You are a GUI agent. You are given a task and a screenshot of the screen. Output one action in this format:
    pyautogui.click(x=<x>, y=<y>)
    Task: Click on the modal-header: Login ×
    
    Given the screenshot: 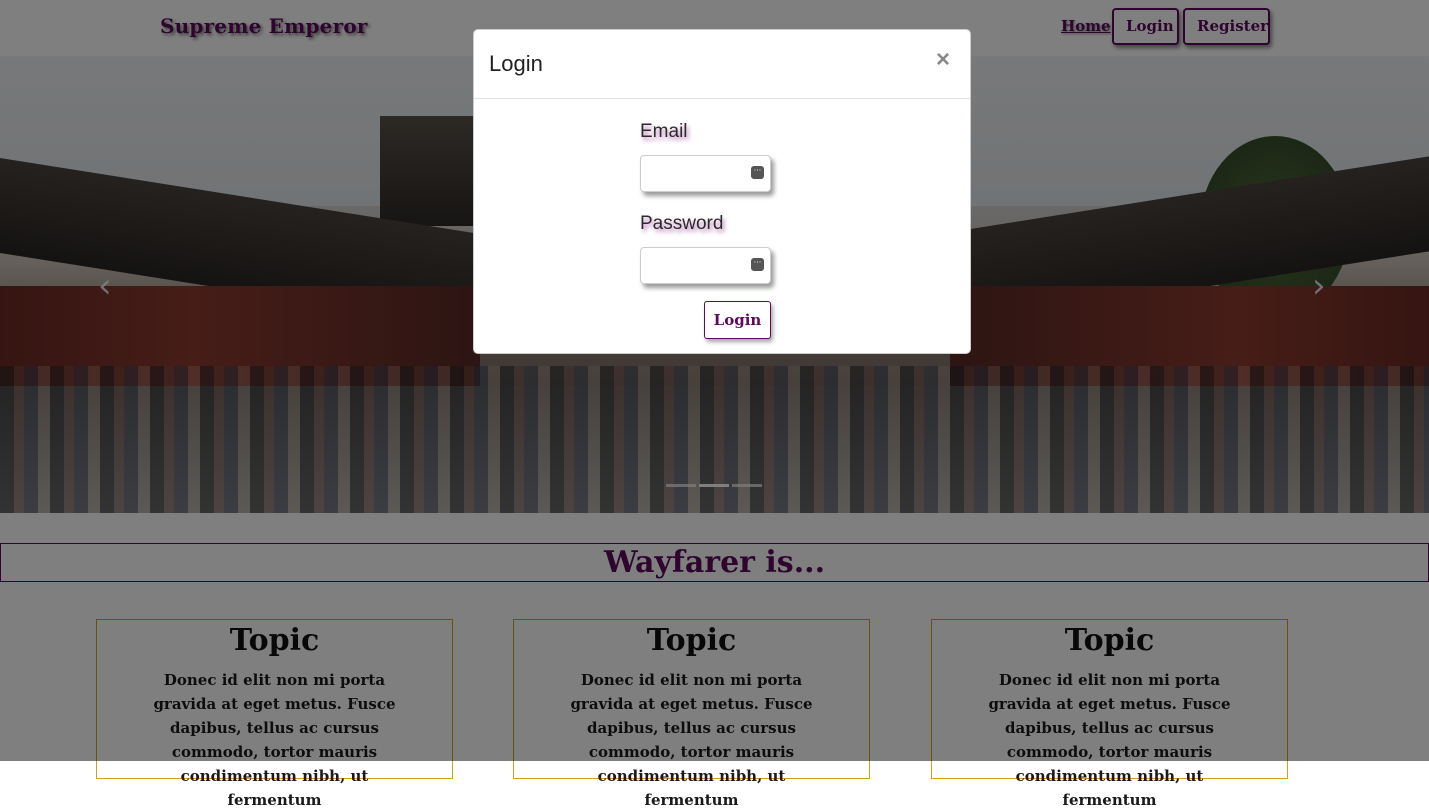 What is the action you would take?
    pyautogui.click(x=722, y=64)
    